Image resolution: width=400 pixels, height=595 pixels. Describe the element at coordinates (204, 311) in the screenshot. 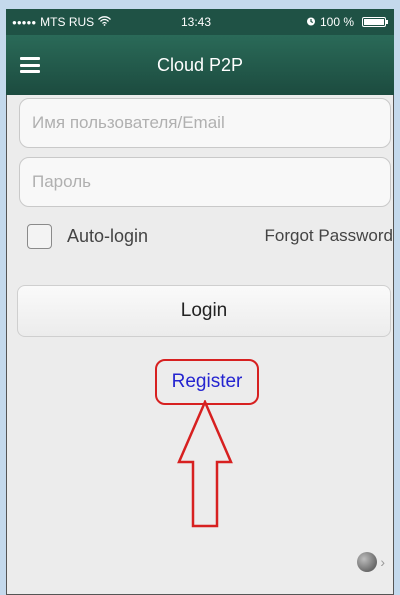

I see `login-button: Login` at that location.